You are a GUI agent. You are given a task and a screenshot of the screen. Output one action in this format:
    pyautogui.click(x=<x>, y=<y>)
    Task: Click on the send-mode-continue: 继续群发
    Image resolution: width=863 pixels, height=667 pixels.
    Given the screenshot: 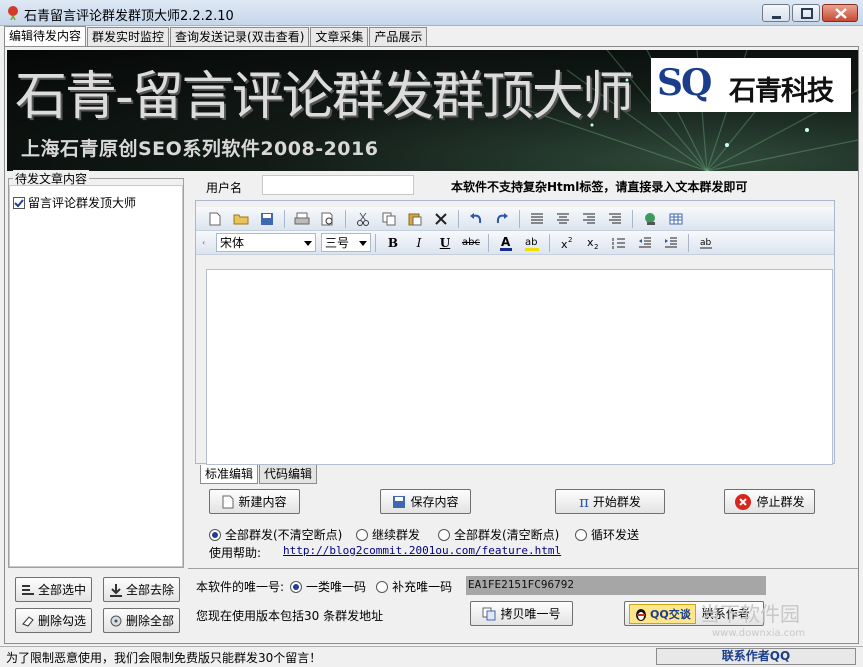 What is the action you would take?
    pyautogui.click(x=388, y=534)
    